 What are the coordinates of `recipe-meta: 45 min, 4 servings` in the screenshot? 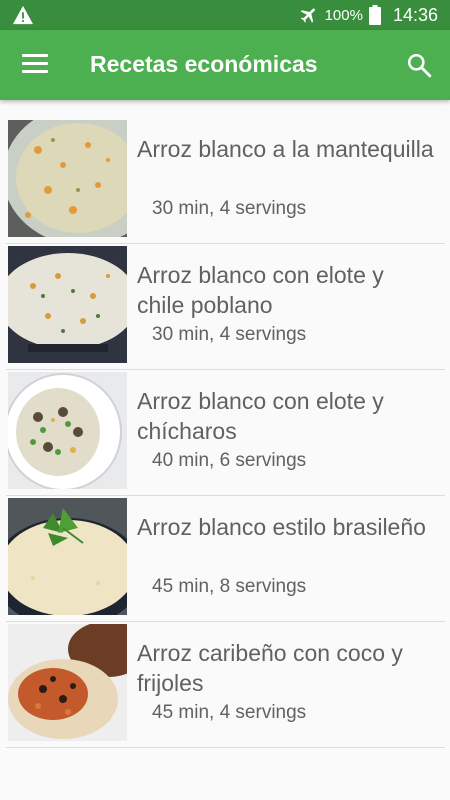 It's located at (229, 712).